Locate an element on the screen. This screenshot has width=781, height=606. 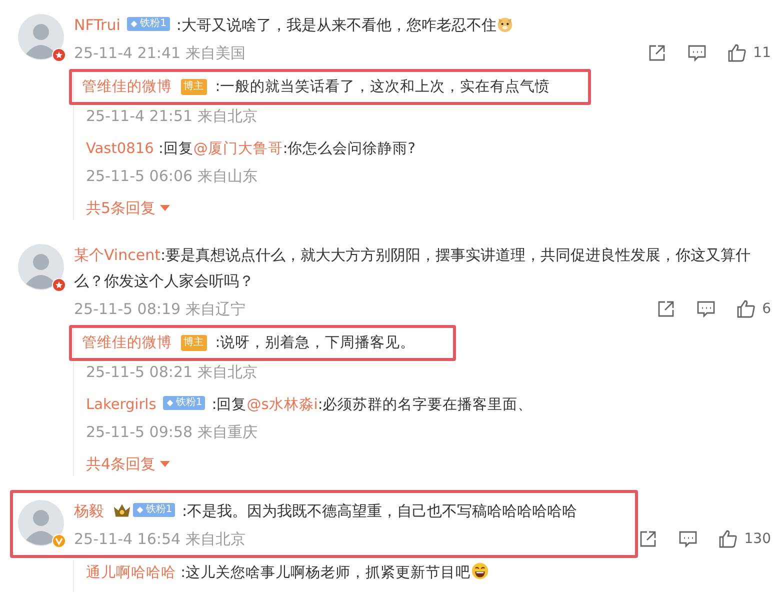
reply-text: :回复@厦门大鲁哥:你怎么会问徐静雨? is located at coordinates (287, 149).